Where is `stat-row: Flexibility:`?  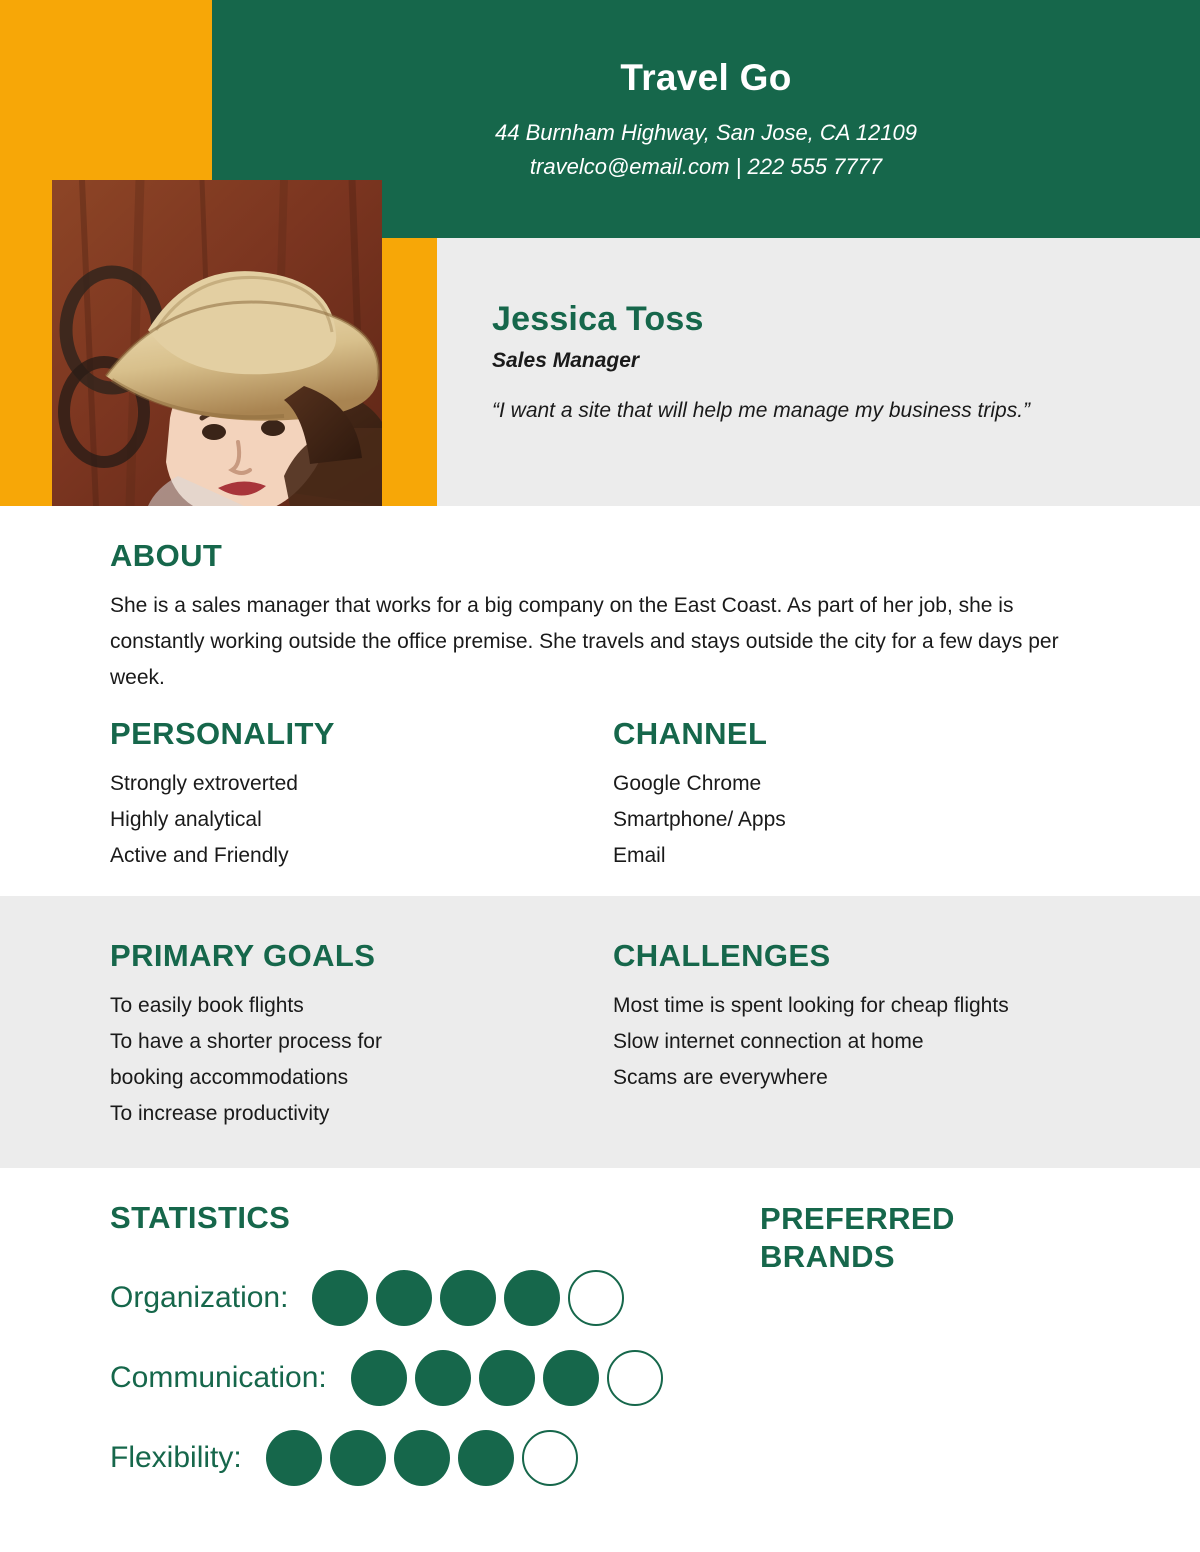
stat-row: Flexibility: is located at coordinates (430, 1458).